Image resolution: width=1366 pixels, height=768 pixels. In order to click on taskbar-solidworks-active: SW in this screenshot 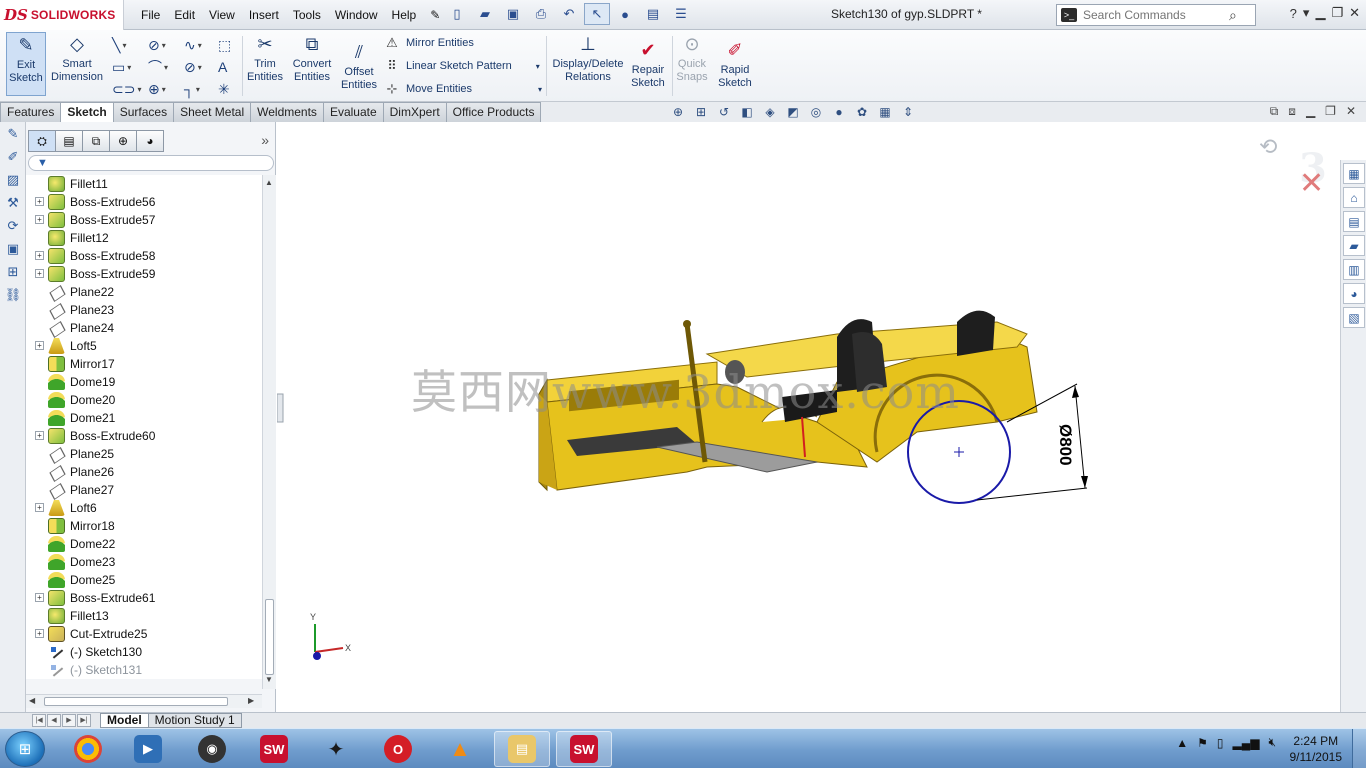, I will do `click(584, 749)`.